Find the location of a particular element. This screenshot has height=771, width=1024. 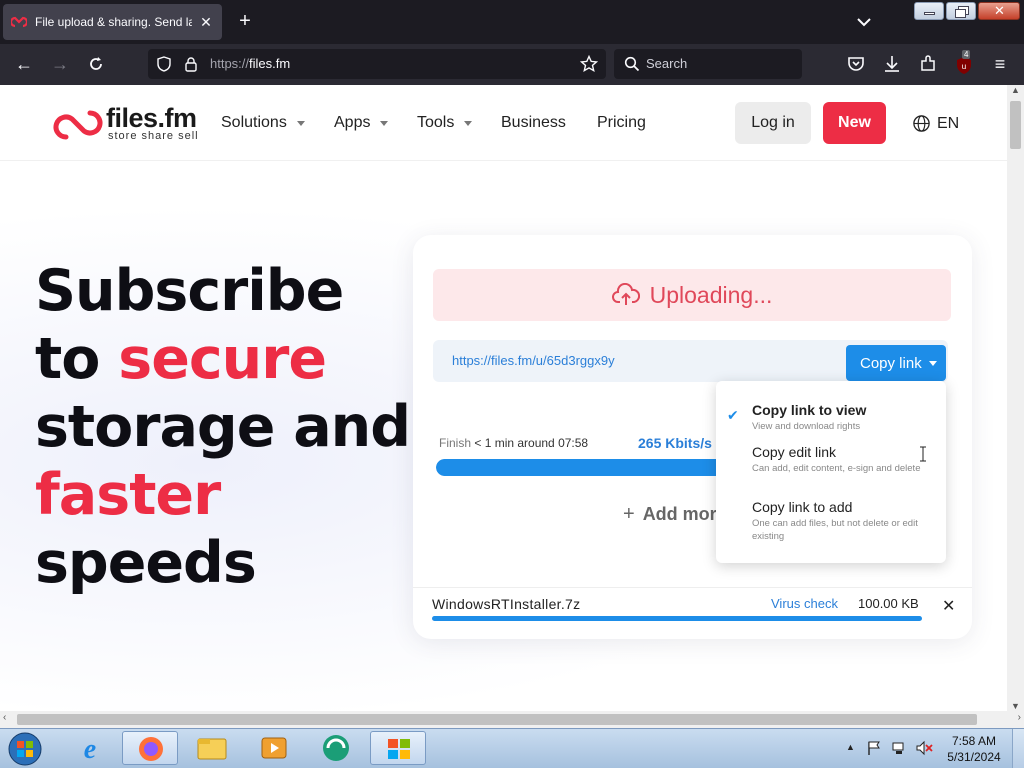

bookmark-star-icon is located at coordinates (589, 64).